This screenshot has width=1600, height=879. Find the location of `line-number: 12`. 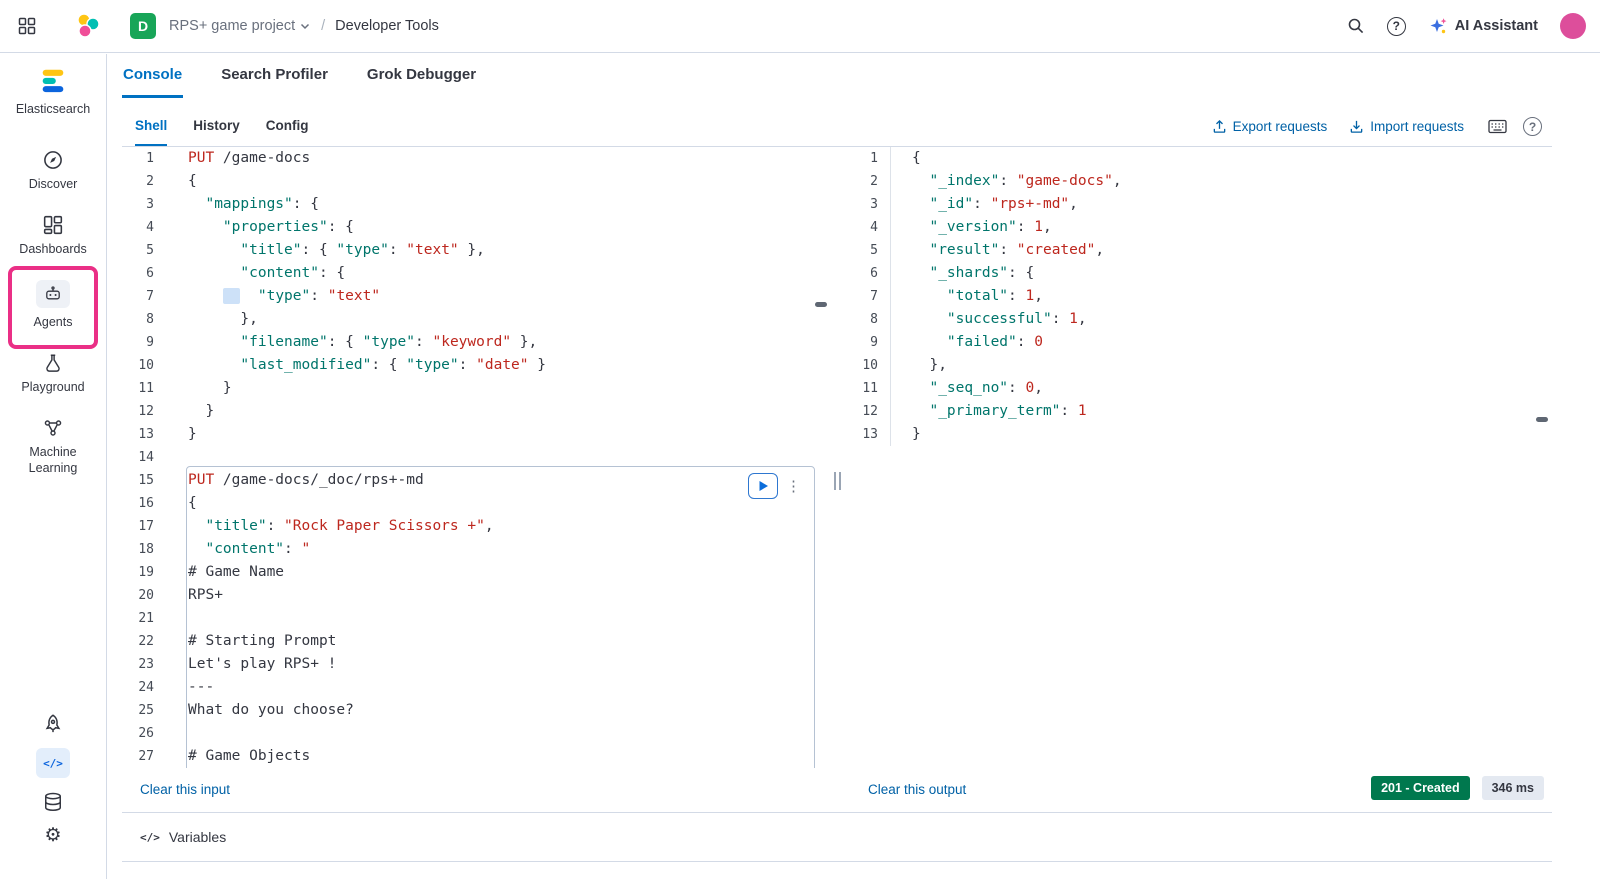

line-number: 12 is located at coordinates (146, 411).